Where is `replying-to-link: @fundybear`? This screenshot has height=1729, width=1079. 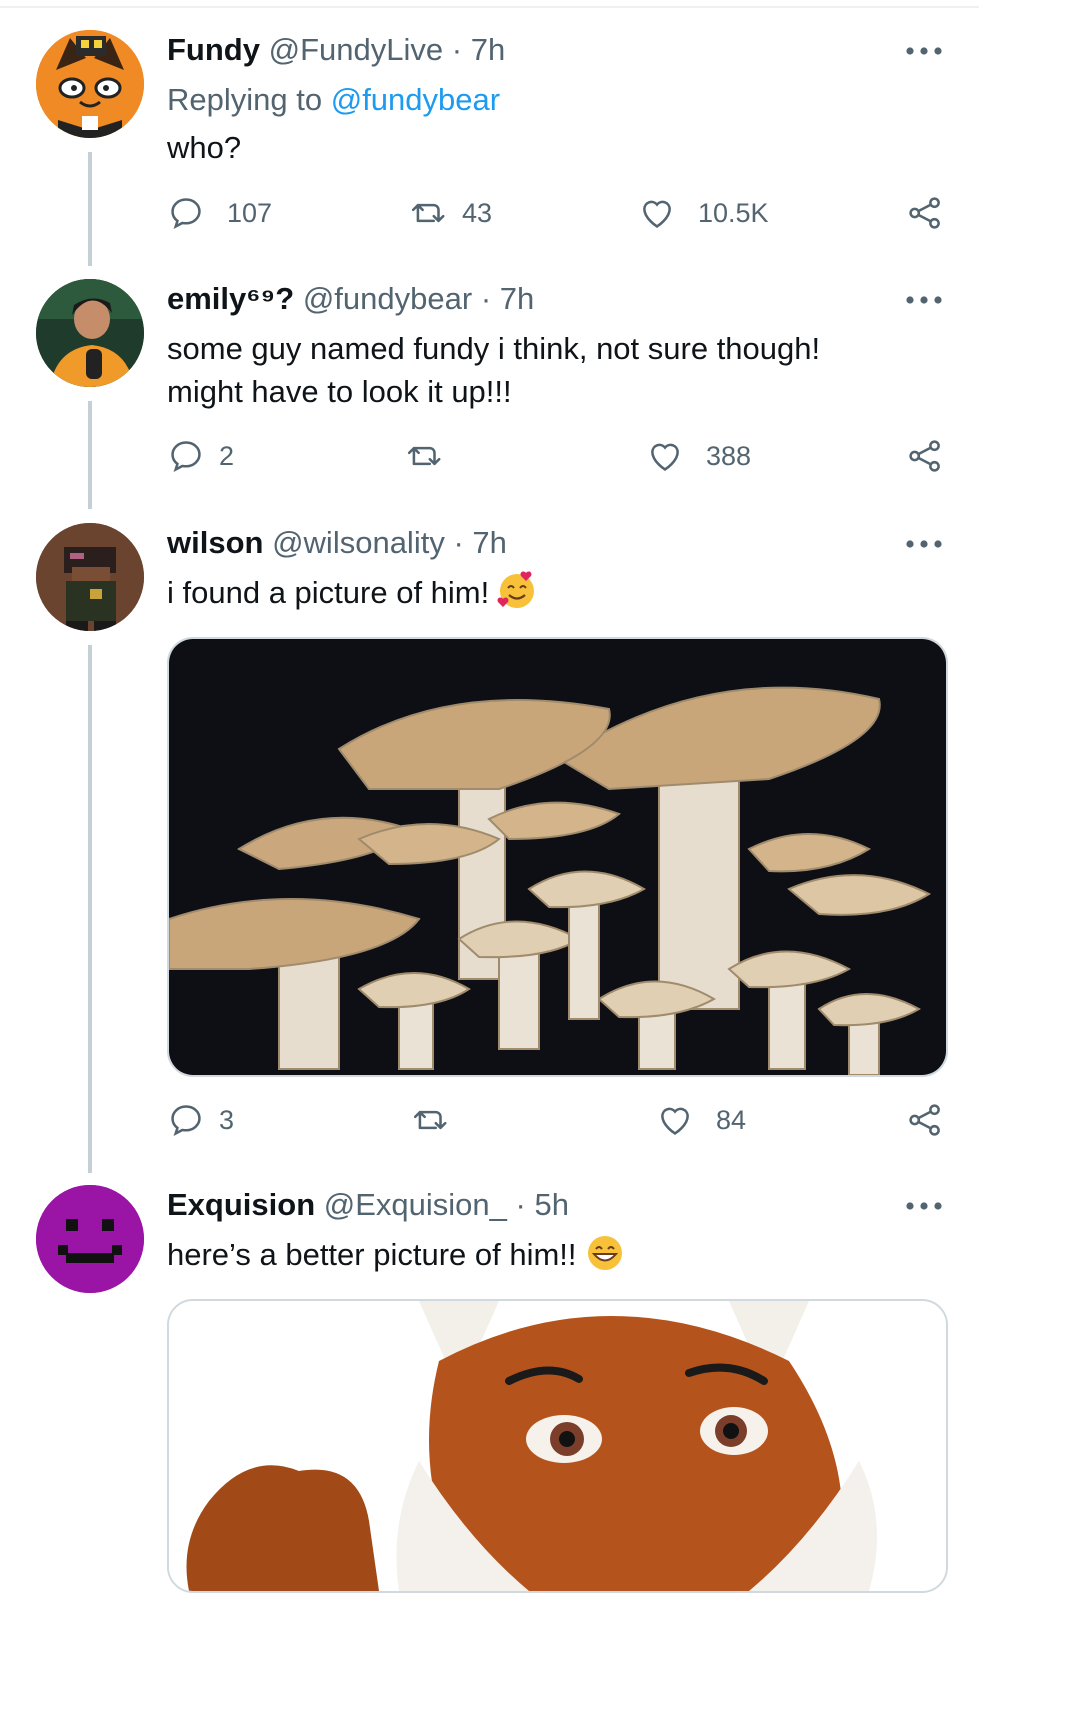 replying-to-link: @fundybear is located at coordinates (415, 99).